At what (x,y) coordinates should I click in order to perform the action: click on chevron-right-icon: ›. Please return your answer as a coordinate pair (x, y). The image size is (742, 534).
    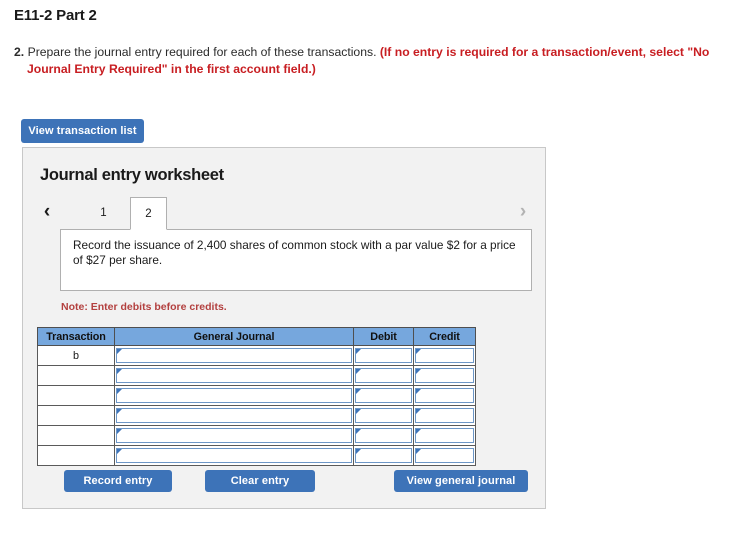
    Looking at the image, I should click on (523, 213).